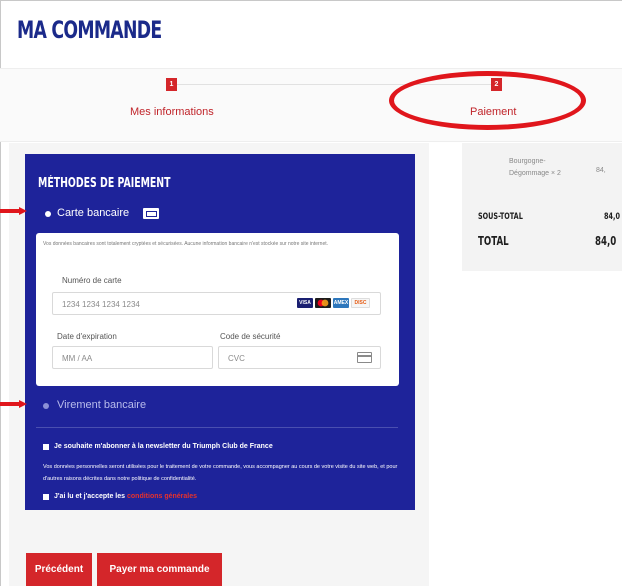  What do you see at coordinates (13, 211) in the screenshot?
I see `annotation-arrow-card` at bounding box center [13, 211].